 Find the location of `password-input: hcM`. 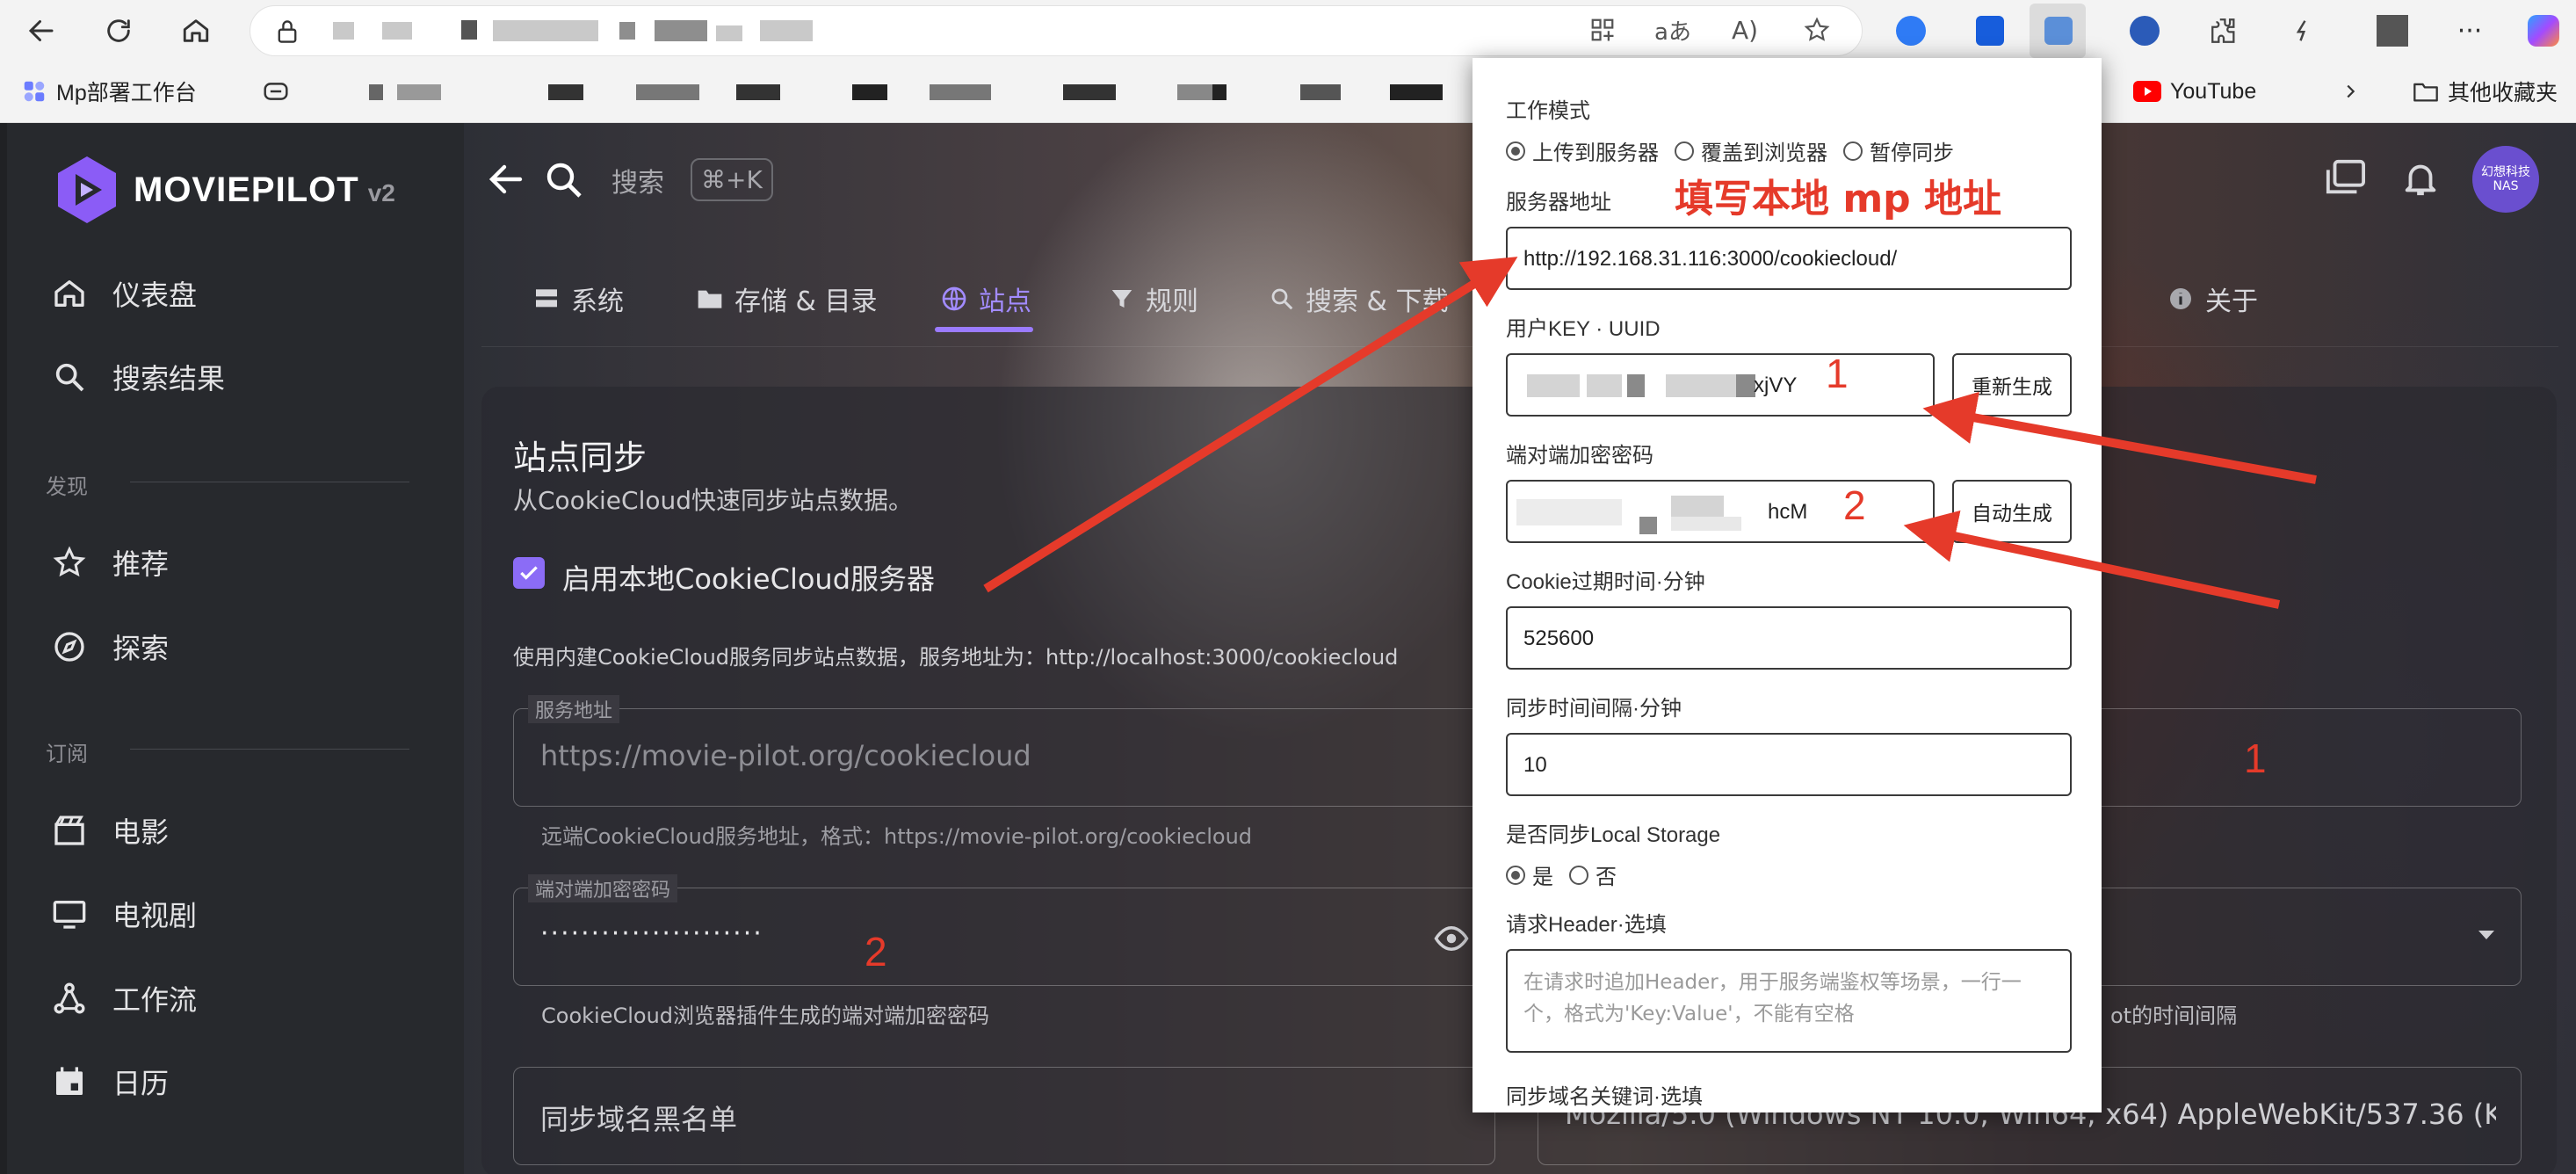

password-input: hcM is located at coordinates (1720, 511).